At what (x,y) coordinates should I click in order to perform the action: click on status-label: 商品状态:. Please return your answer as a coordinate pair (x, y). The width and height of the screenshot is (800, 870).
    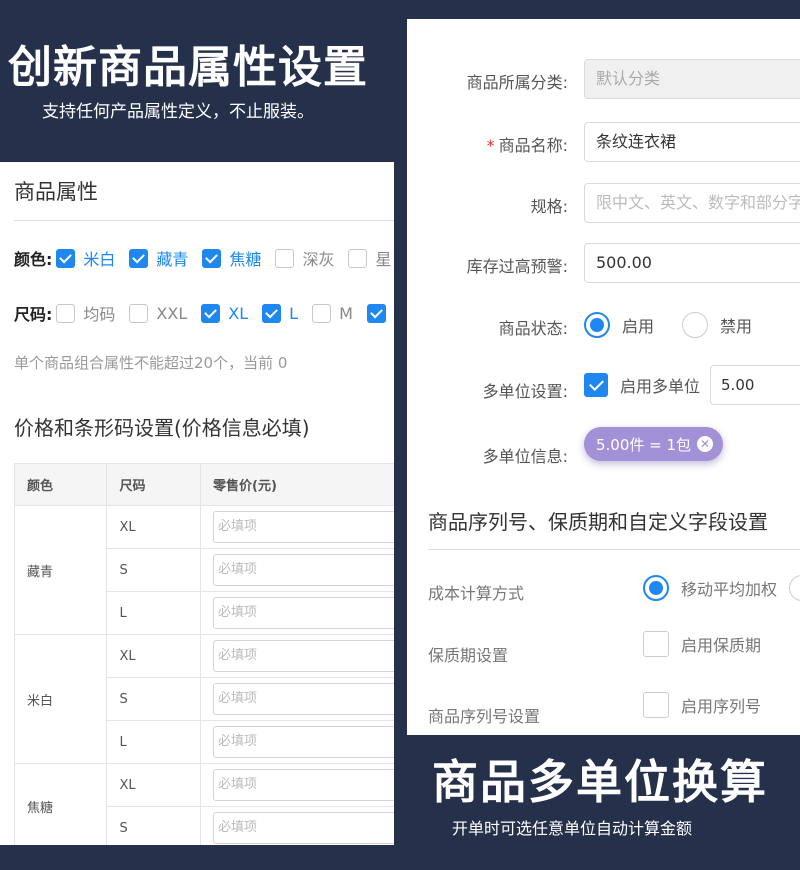
    Looking at the image, I should click on (533, 328).